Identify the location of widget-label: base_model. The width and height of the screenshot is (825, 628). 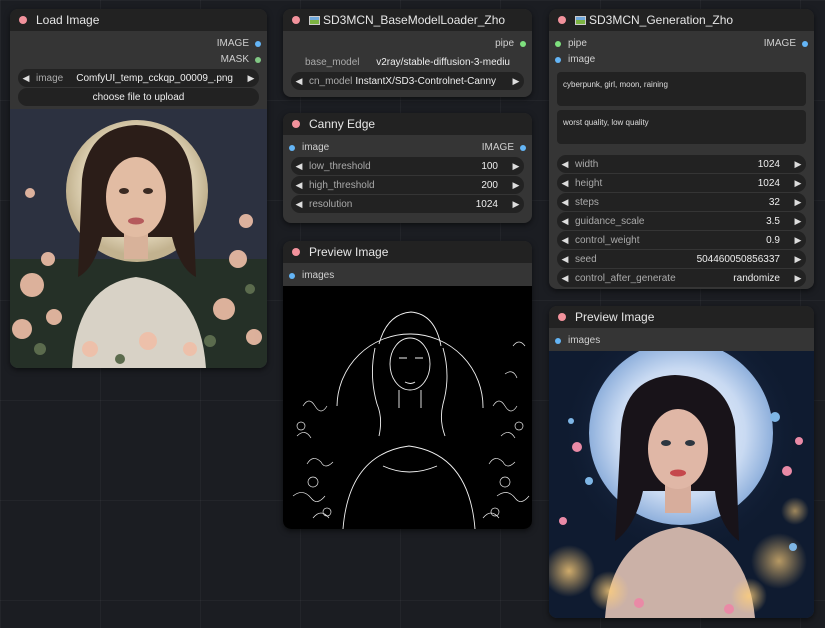
(332, 62).